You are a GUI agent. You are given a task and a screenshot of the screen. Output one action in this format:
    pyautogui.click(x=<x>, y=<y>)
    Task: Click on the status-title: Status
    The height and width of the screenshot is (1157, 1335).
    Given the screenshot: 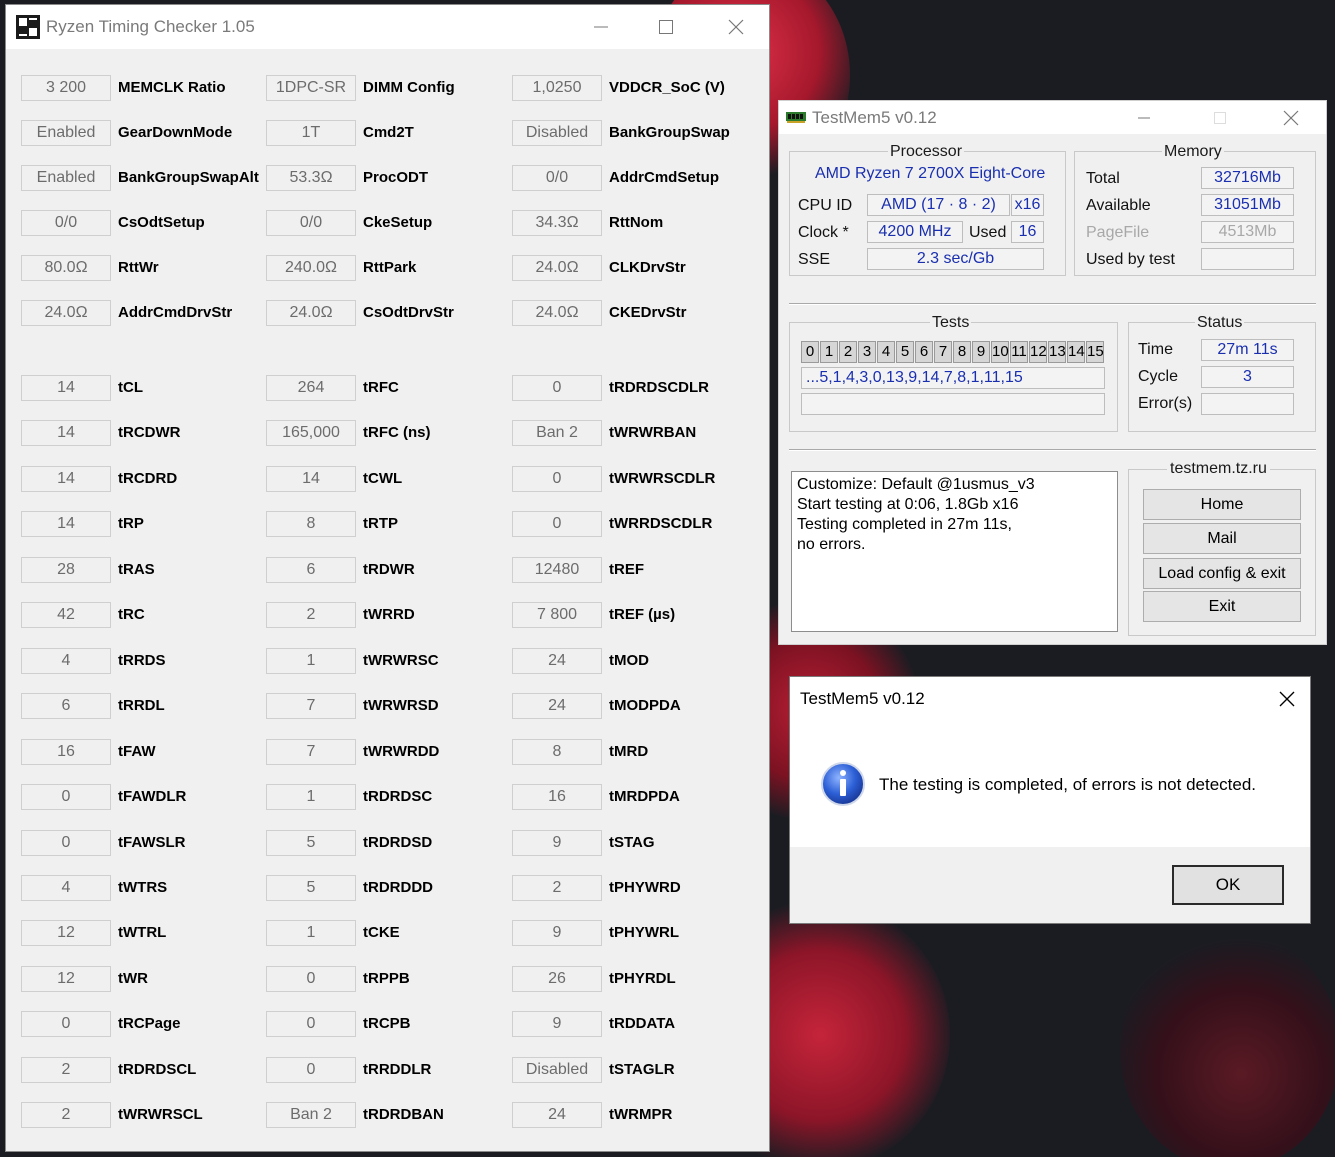 What is the action you would take?
    pyautogui.click(x=1220, y=323)
    